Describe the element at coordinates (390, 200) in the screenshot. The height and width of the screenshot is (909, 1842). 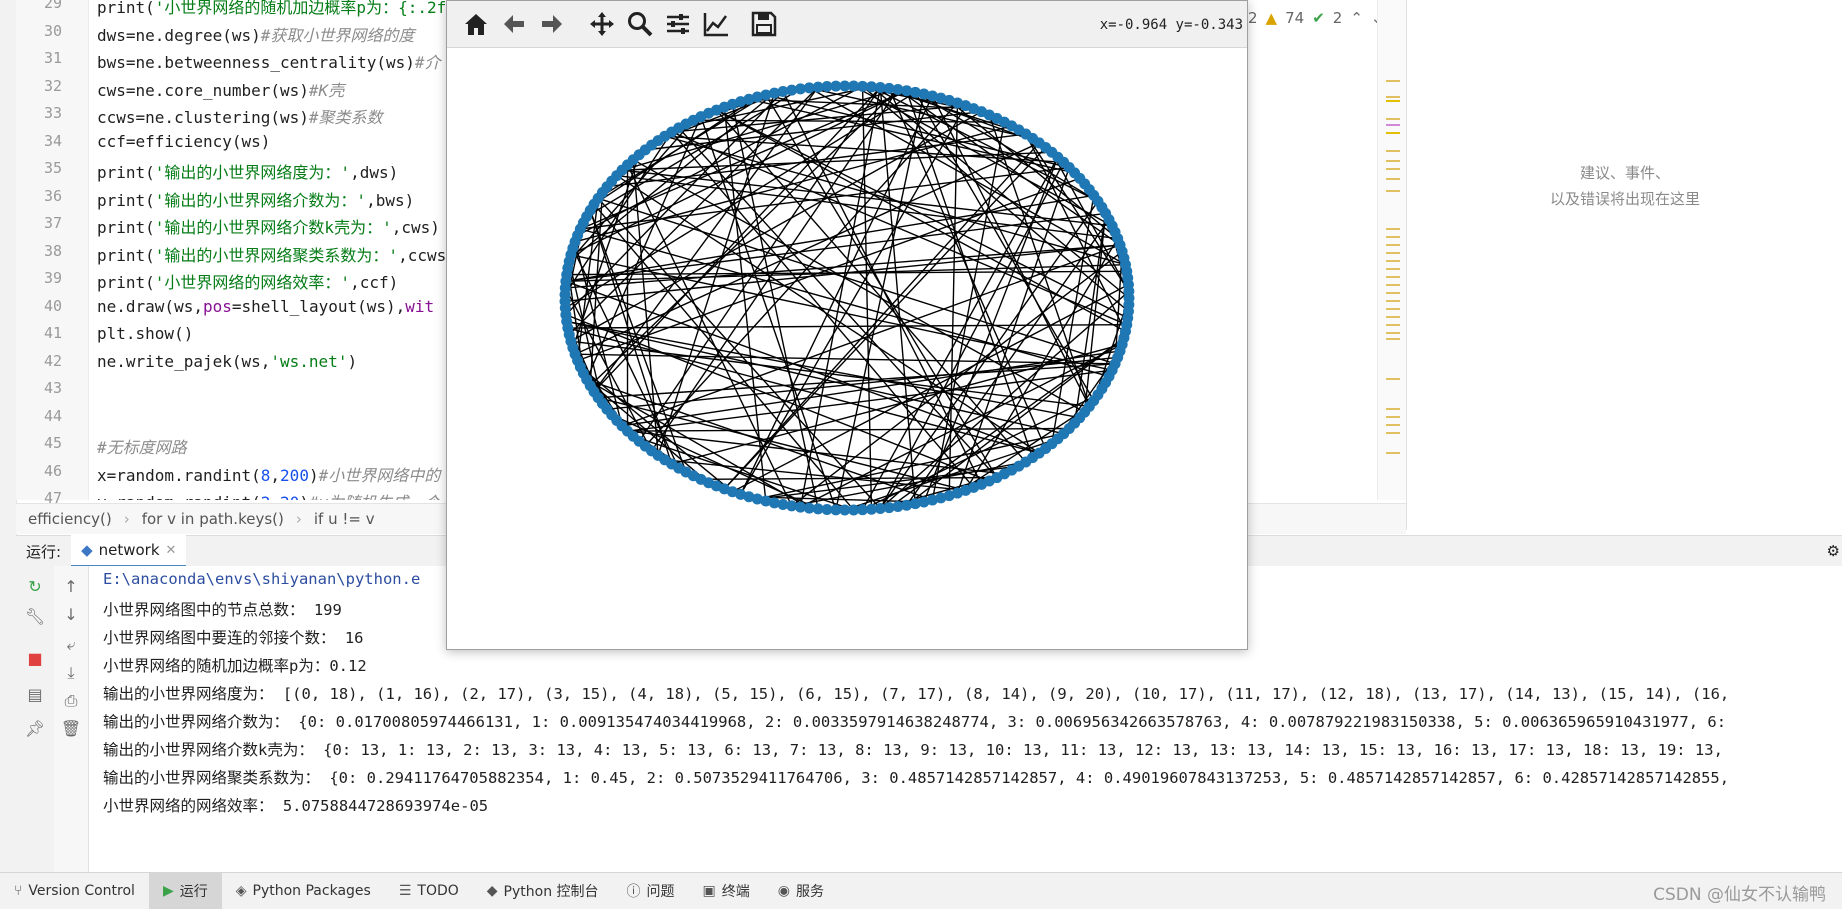
I see `code-token: ,bws)` at that location.